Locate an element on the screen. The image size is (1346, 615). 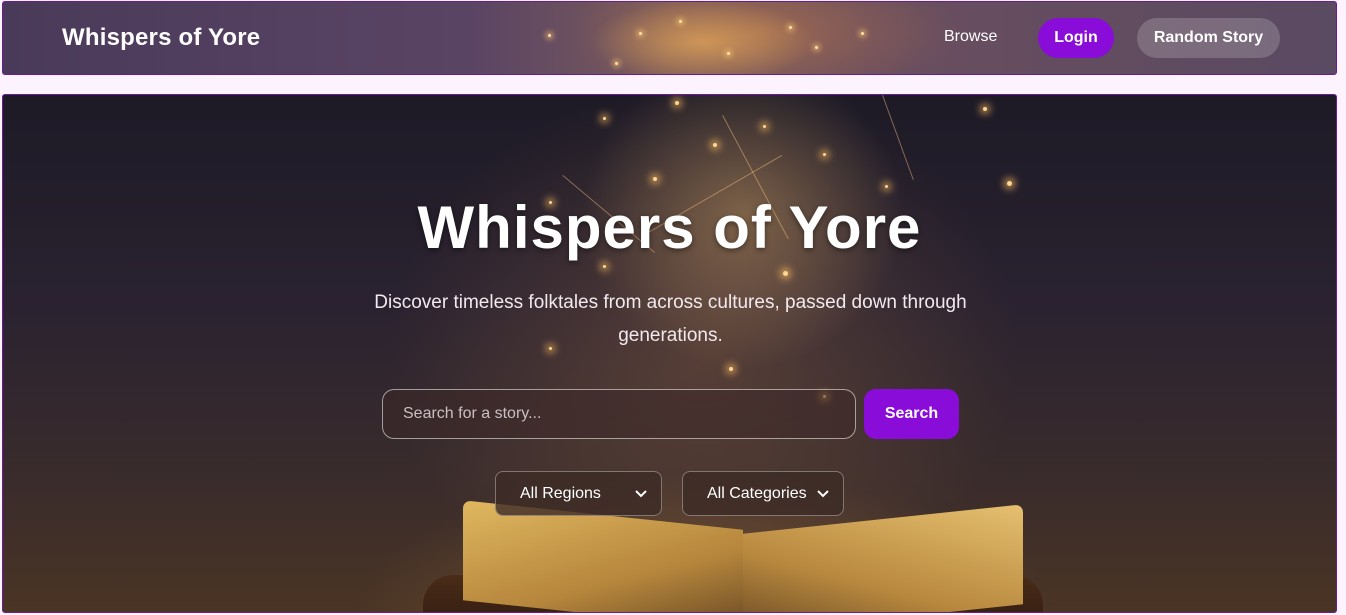
login-button: Login is located at coordinates (1076, 38).